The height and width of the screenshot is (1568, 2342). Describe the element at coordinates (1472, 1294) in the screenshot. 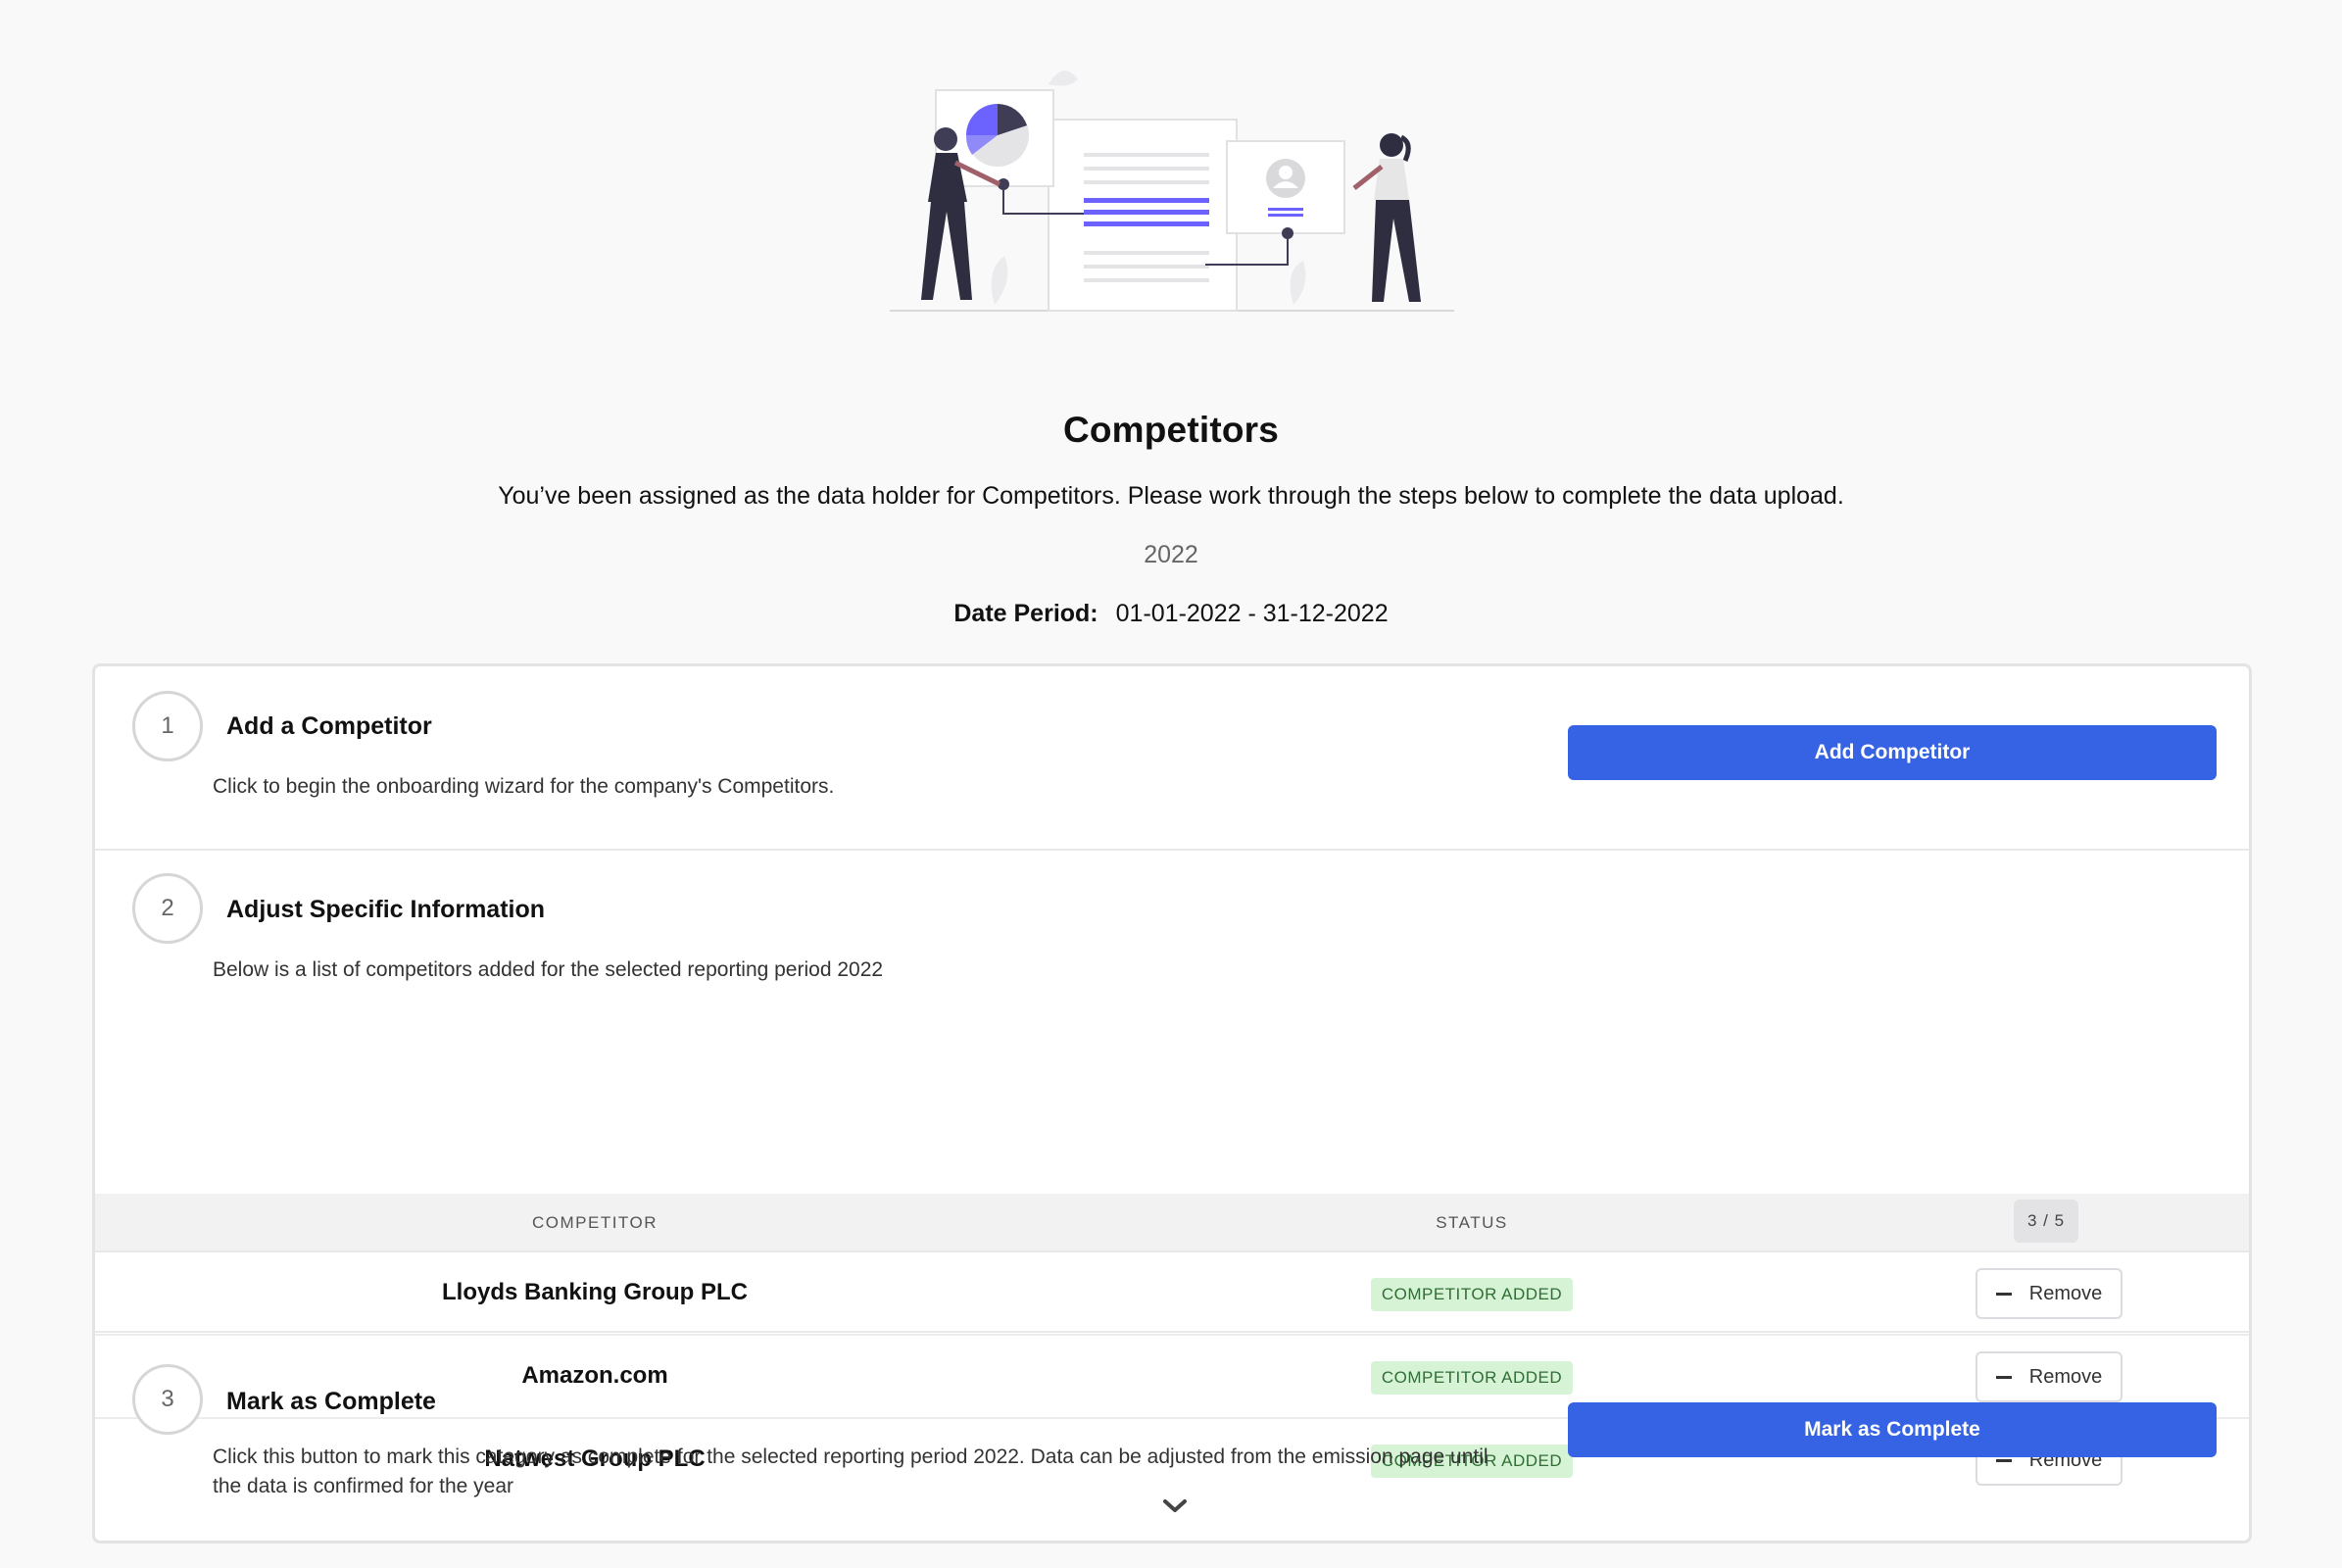

I see `status-badge: COMPETITOR ADDED` at that location.